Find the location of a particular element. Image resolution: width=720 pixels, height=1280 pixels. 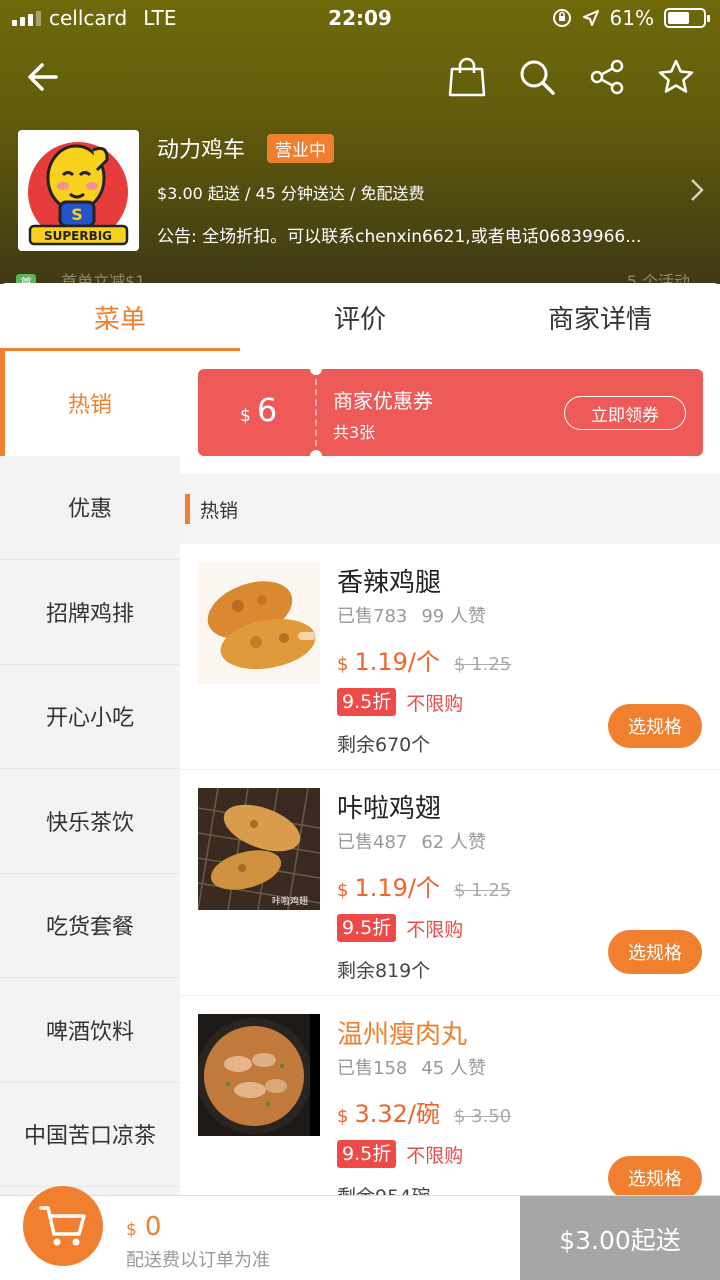

cart-bag-button is located at coordinates (467, 77).